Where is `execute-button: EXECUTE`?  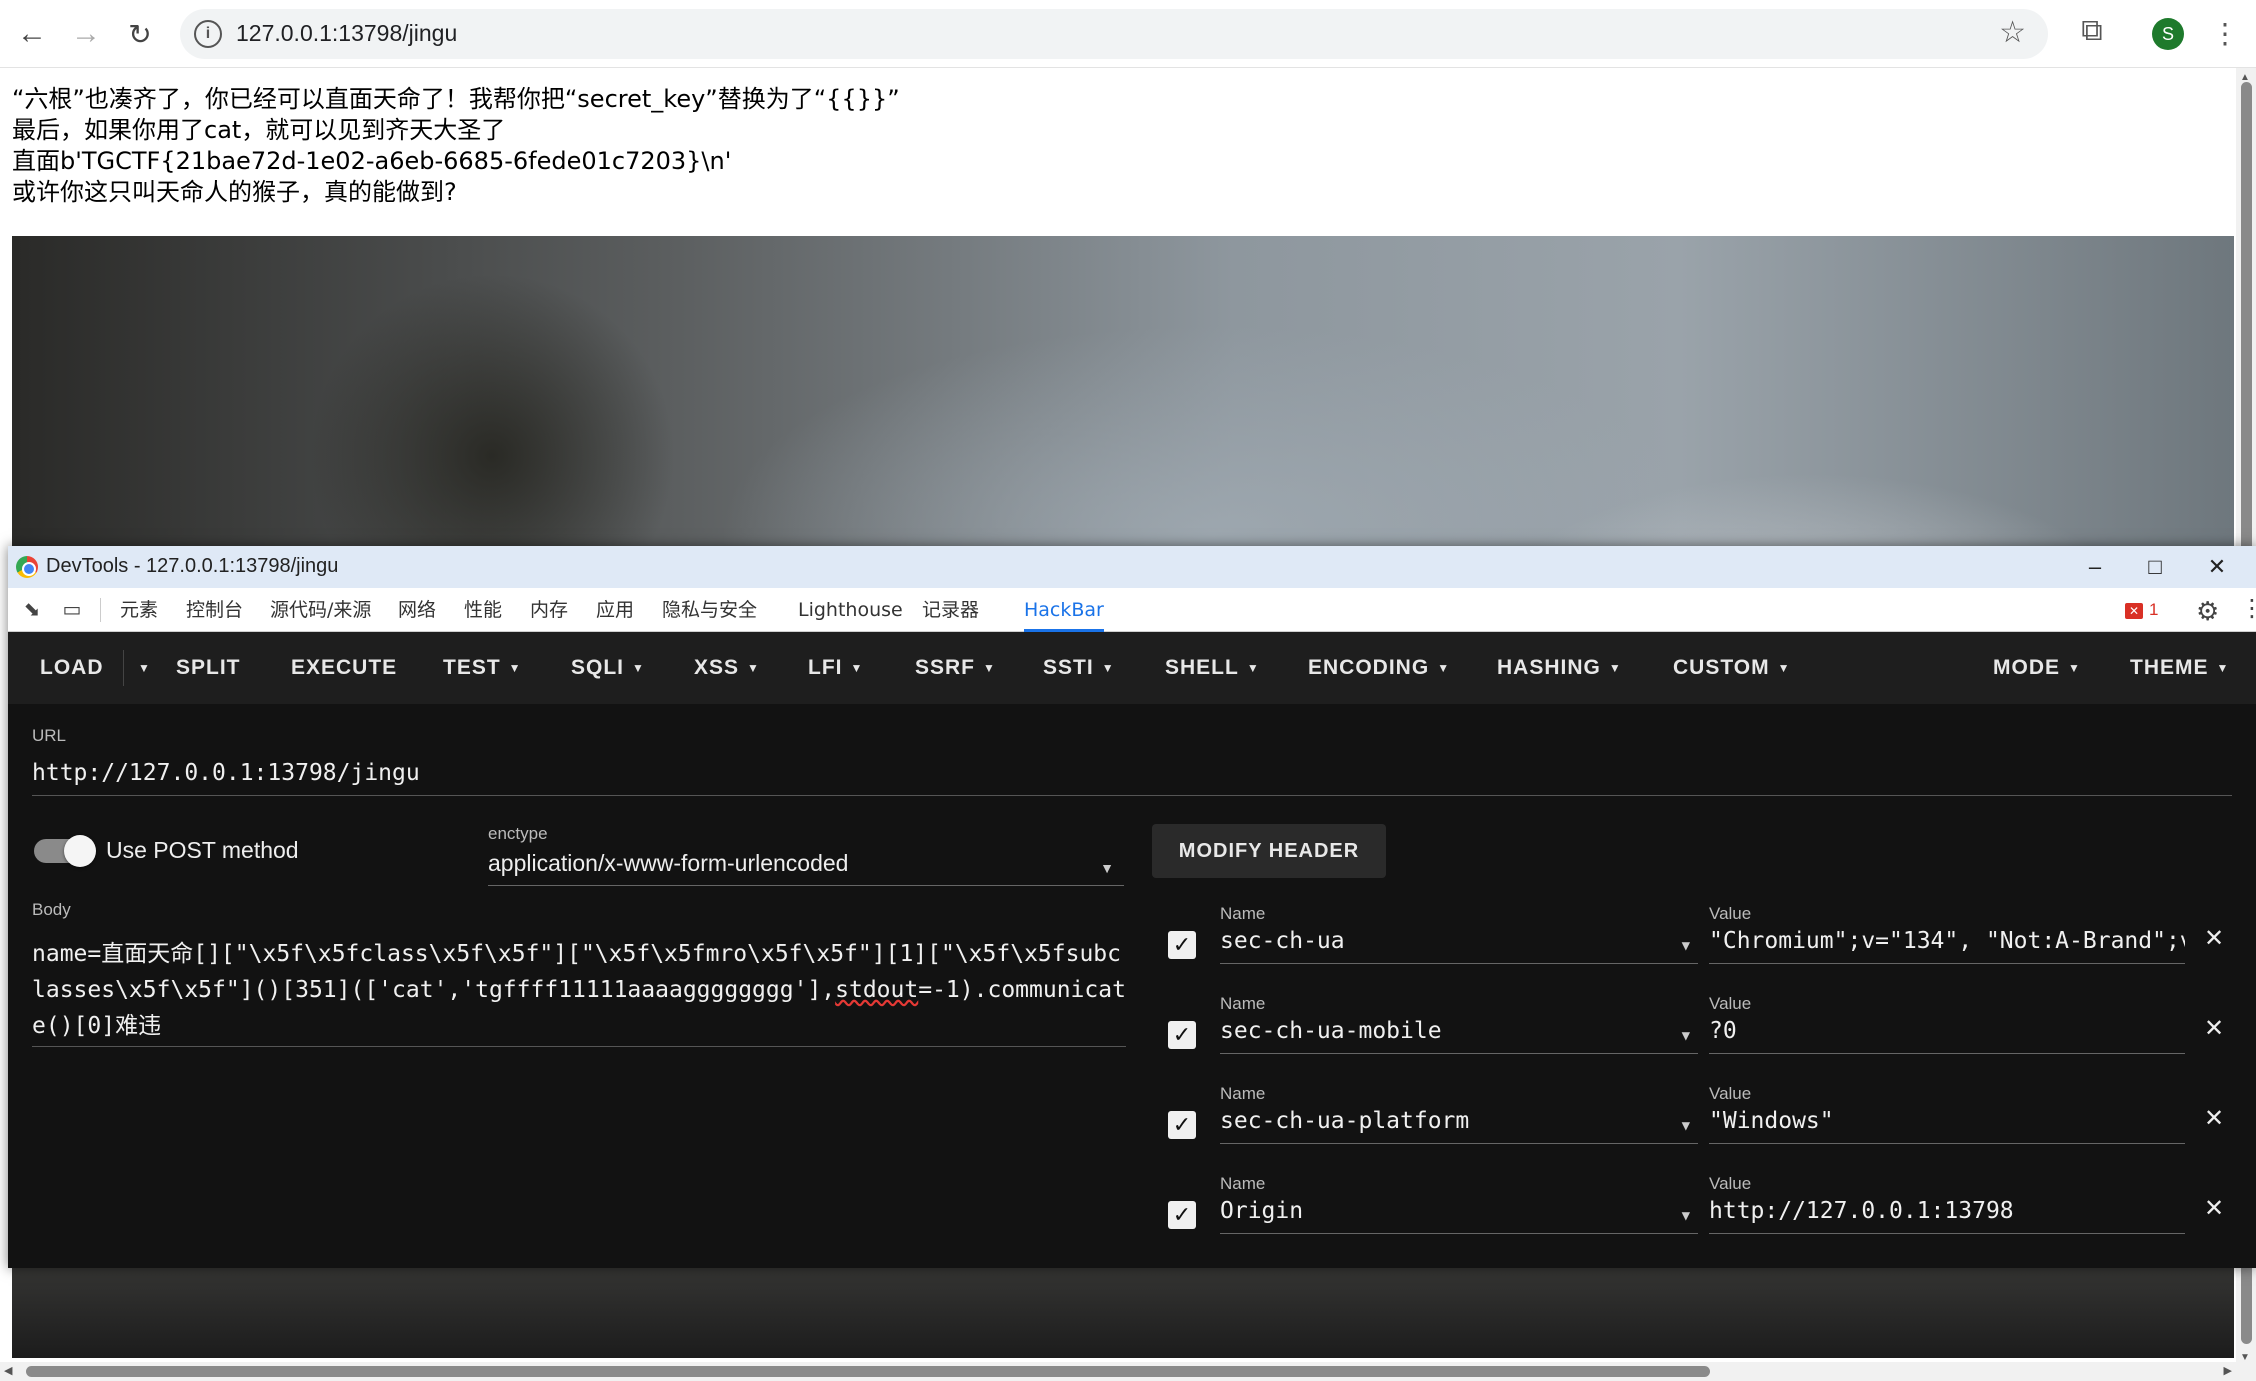
execute-button: EXECUTE is located at coordinates (344, 668).